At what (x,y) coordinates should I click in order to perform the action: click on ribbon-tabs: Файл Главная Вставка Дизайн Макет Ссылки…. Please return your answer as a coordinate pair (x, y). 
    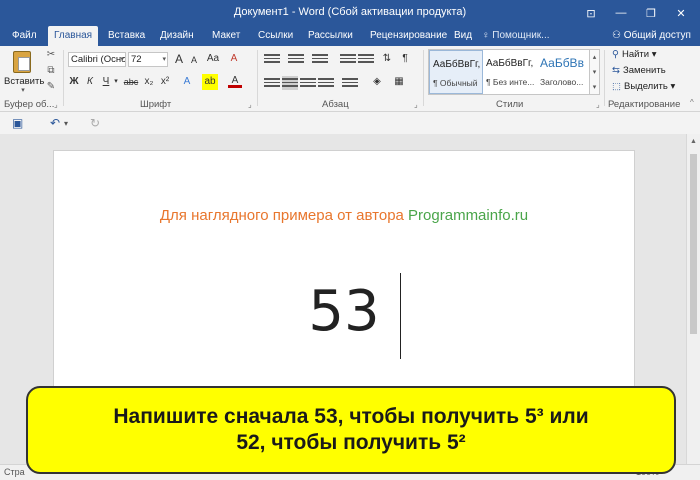
    Looking at the image, I should click on (350, 36).